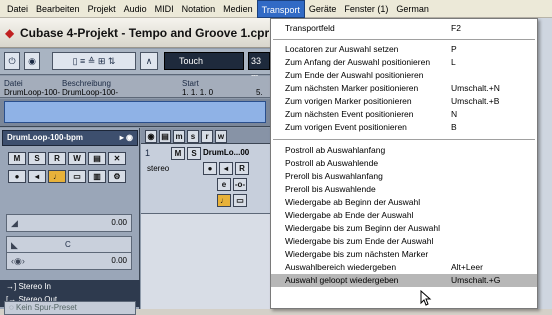  Describe the element at coordinates (404, 150) in the screenshot. I see `menu-item-postroll-anfang: Postroll ab Auswahlanfang` at that location.